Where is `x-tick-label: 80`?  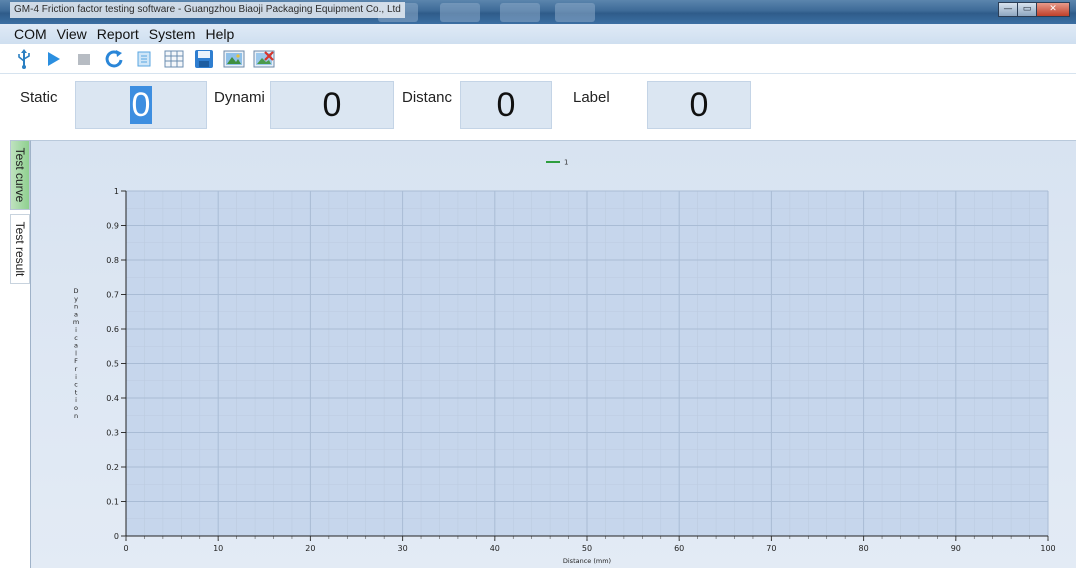 x-tick-label: 80 is located at coordinates (864, 548).